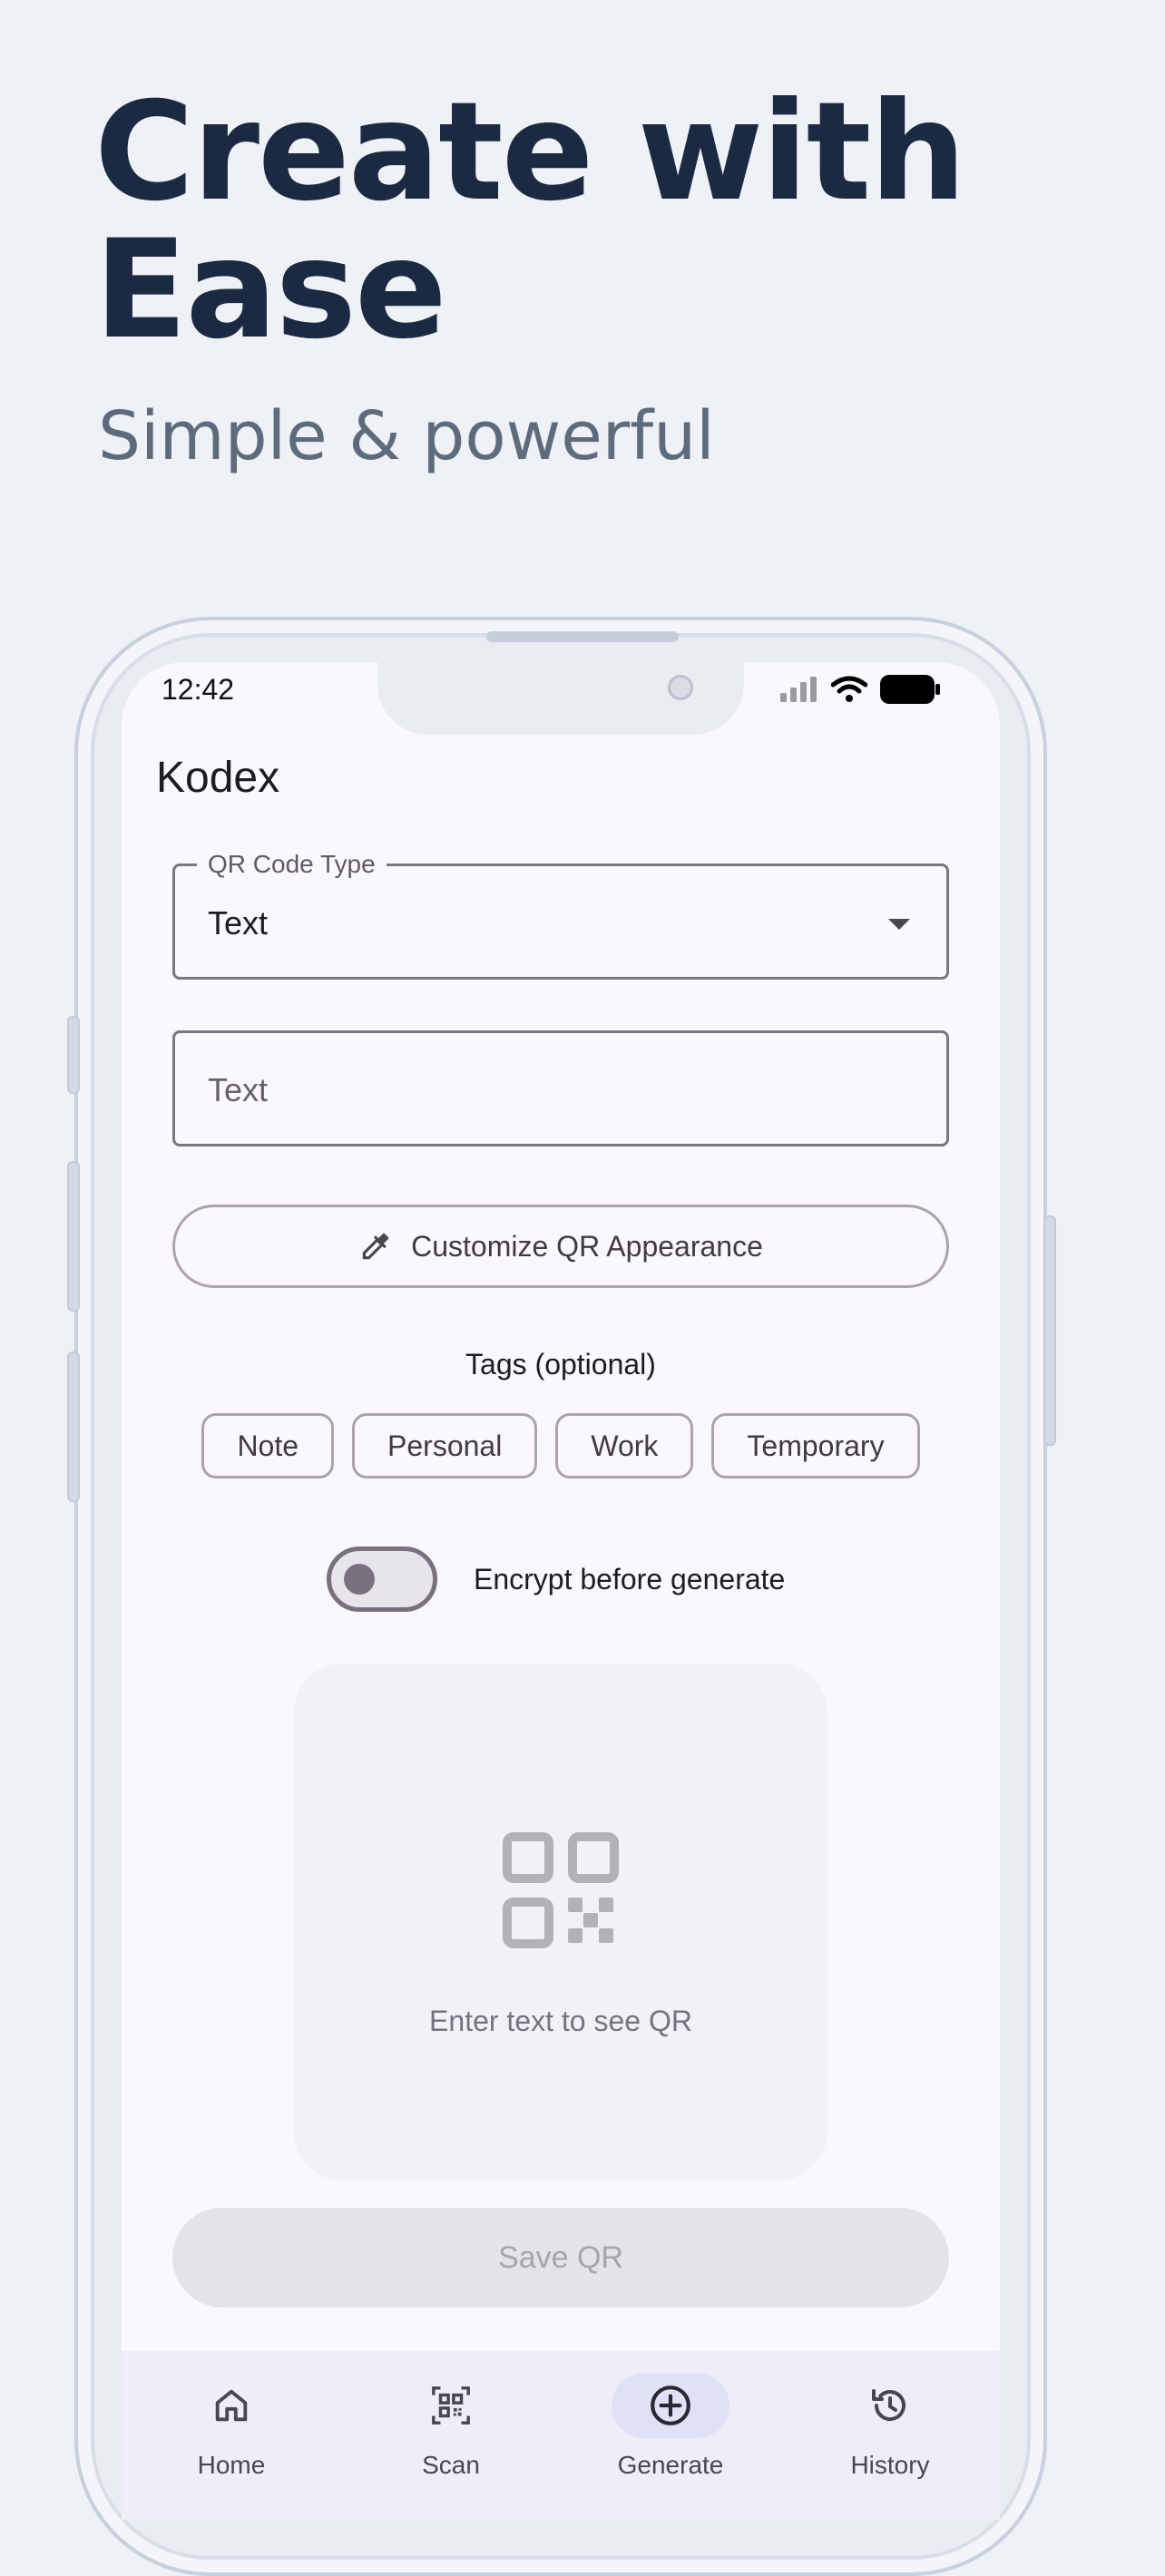 The height and width of the screenshot is (2576, 1165). I want to click on tag-chip-note: Note, so click(268, 1445).